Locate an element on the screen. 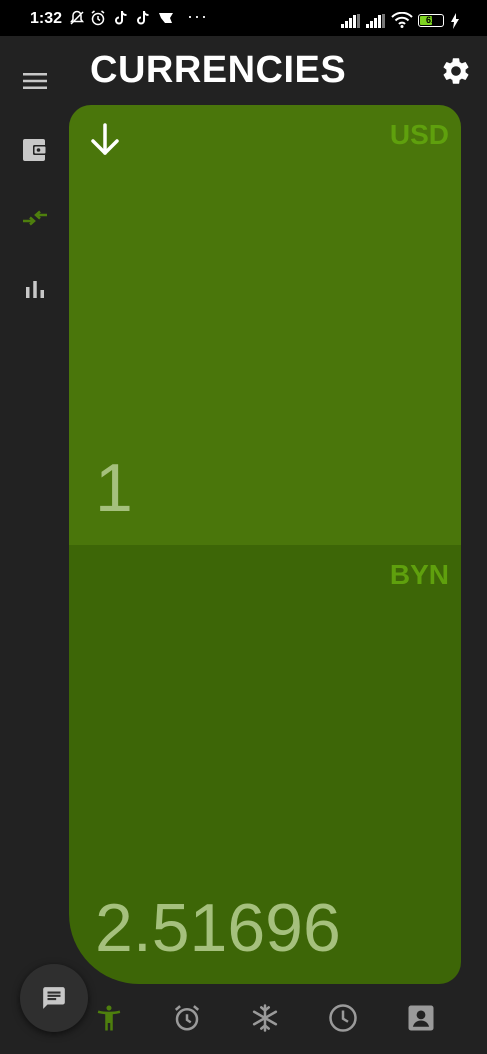 The width and height of the screenshot is (487, 1054). swap-arrows-icon is located at coordinates (35, 218).